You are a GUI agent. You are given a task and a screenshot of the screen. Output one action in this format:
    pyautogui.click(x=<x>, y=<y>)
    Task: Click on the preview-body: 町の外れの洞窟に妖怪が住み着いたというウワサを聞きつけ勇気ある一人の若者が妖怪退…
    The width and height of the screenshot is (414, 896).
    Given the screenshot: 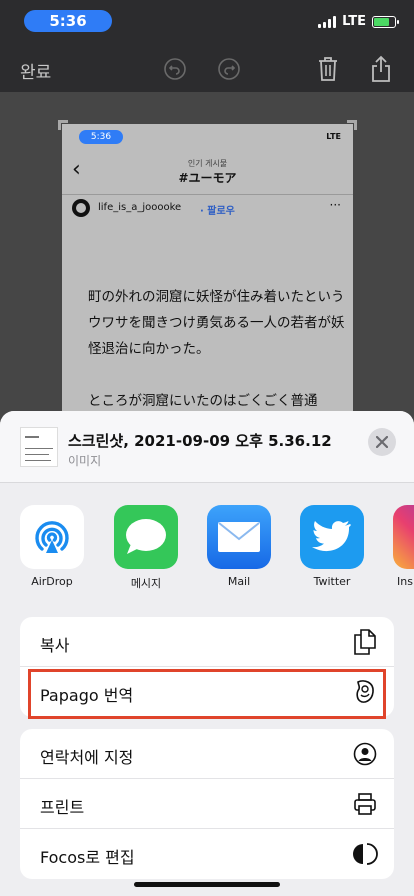 What is the action you would take?
    pyautogui.click(x=218, y=354)
    